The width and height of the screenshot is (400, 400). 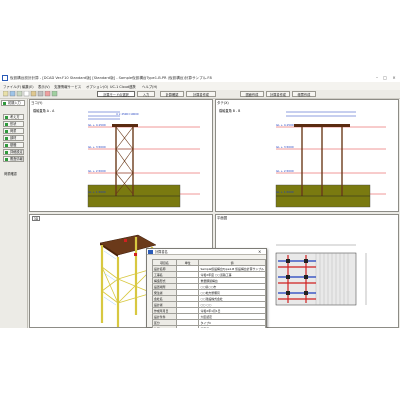 I want to click on nav-shape-button: 形状, so click(x=13, y=124).